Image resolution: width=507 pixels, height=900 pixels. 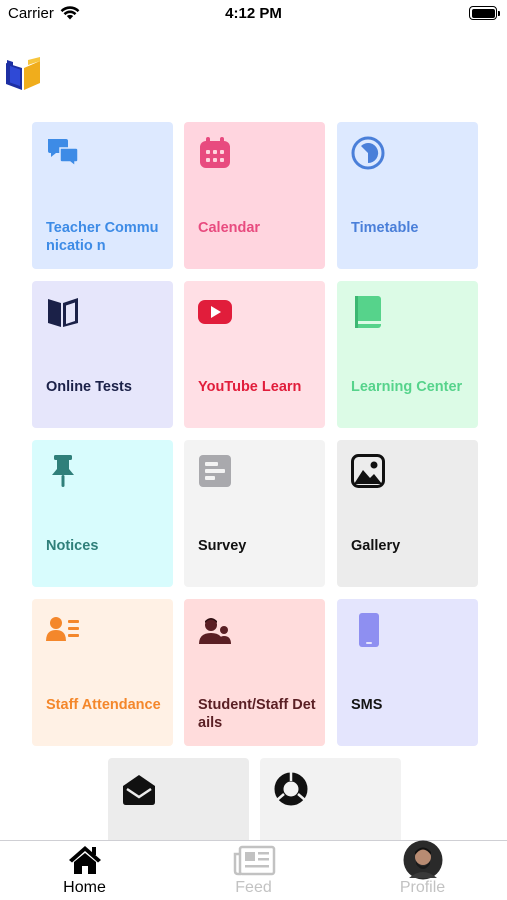 What do you see at coordinates (102, 237) in the screenshot?
I see `tile-label: Teacher Communicatio n` at bounding box center [102, 237].